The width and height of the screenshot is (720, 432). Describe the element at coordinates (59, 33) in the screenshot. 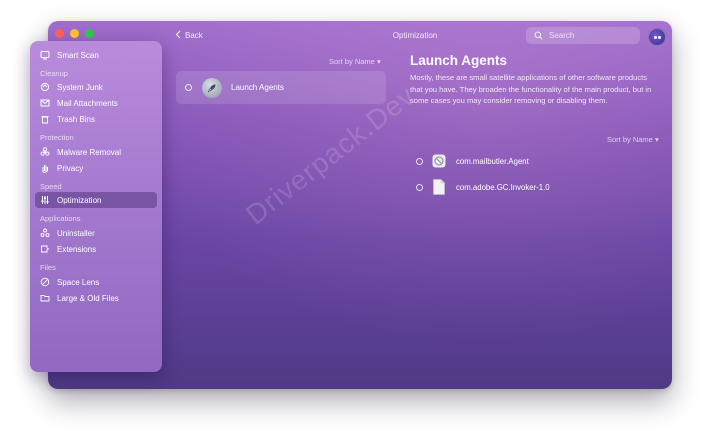

I see `close-window-button` at that location.